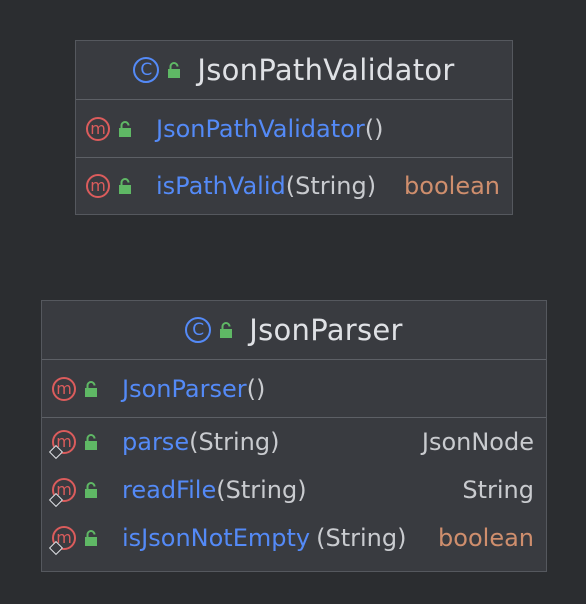 The height and width of the screenshot is (604, 586). I want to click on member-name: readFile, so click(169, 490).